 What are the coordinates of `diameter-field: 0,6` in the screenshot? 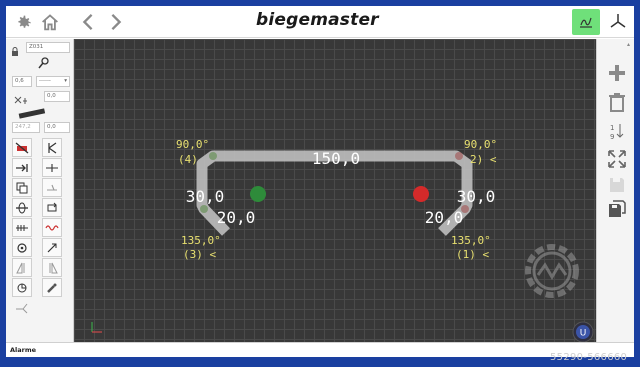 It's located at (22, 81).